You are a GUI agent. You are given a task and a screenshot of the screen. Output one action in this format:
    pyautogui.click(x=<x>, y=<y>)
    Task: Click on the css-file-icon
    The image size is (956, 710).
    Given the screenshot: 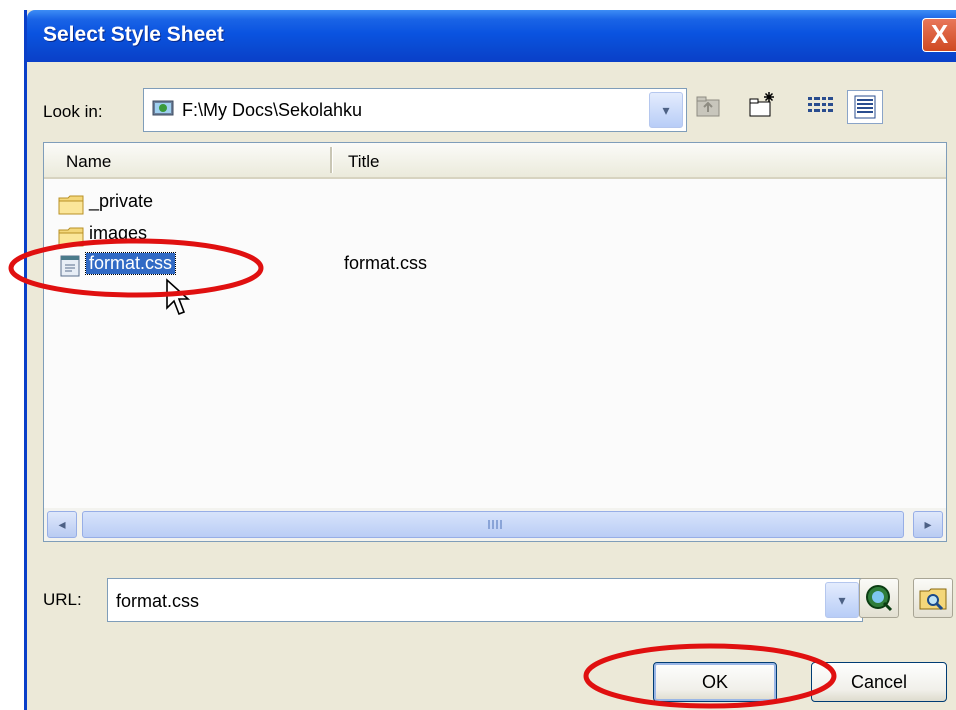 What is the action you would take?
    pyautogui.click(x=70, y=266)
    